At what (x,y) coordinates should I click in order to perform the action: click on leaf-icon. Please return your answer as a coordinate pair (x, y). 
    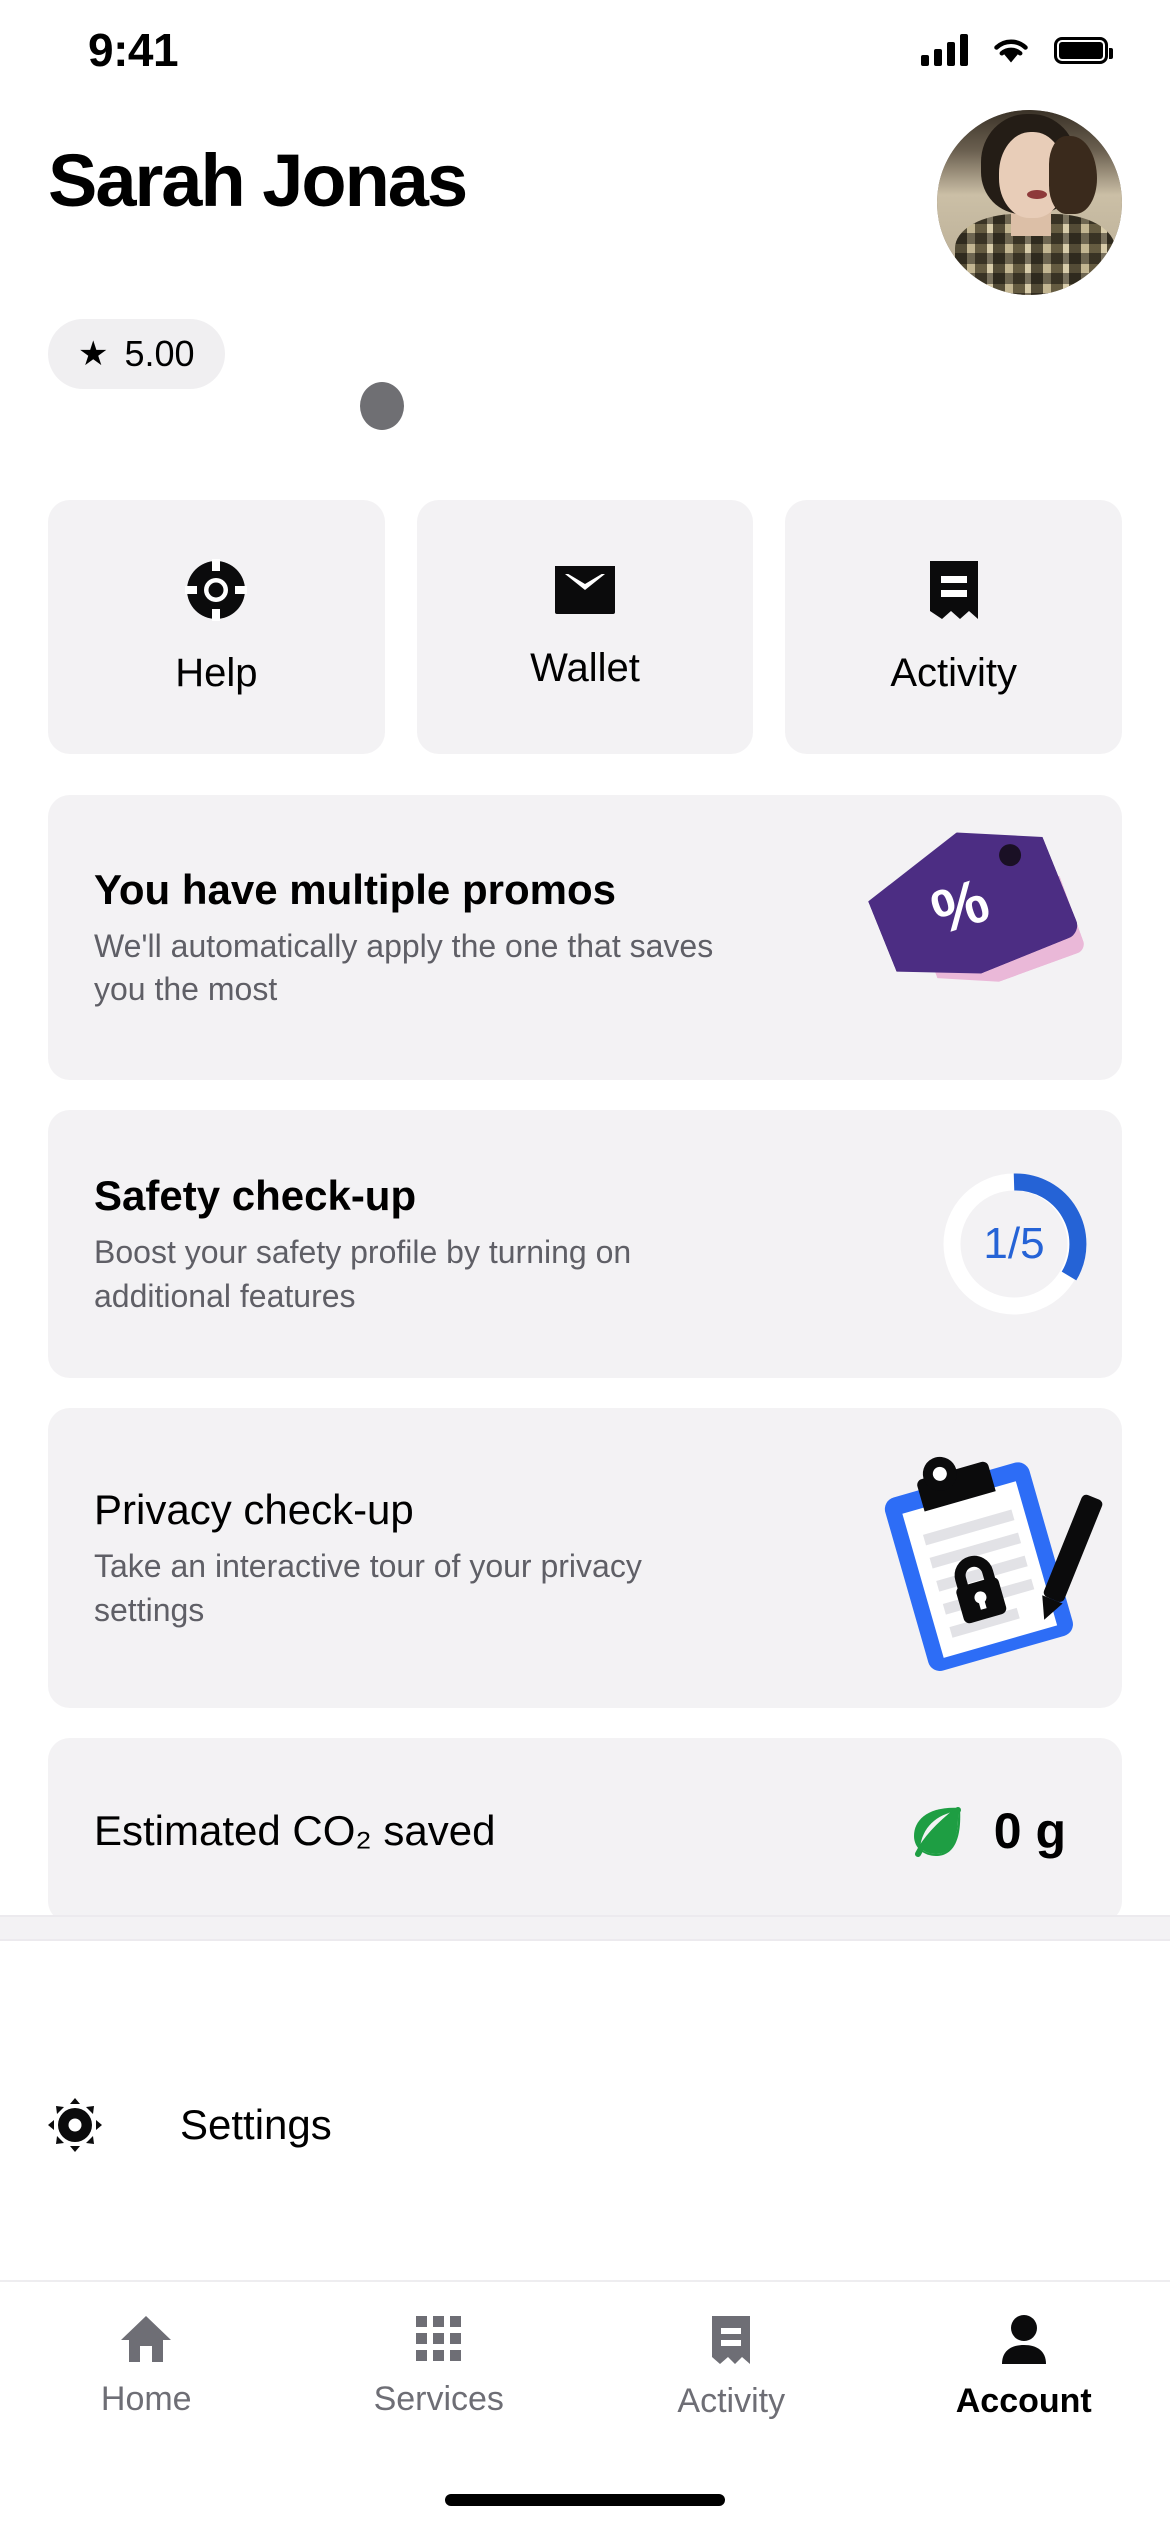
    Looking at the image, I should click on (937, 1831).